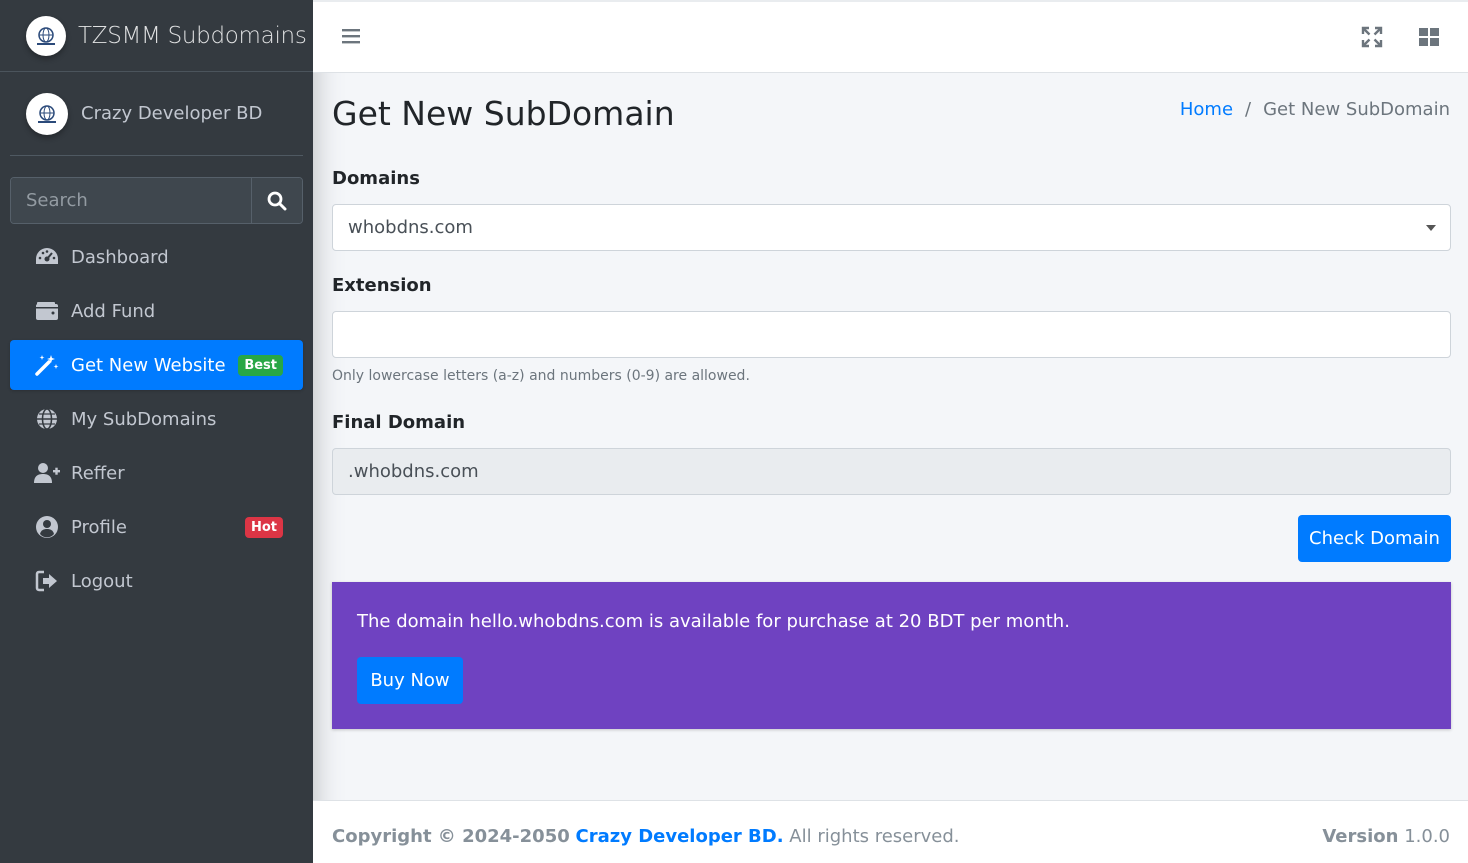  Describe the element at coordinates (503, 113) in the screenshot. I see `page-title: Get New SubDomain` at that location.